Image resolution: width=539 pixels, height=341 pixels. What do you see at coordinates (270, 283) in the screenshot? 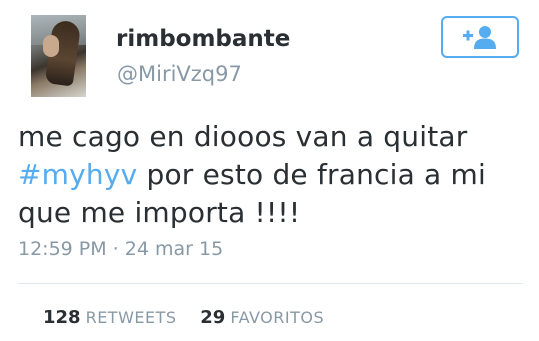
I see `divider` at bounding box center [270, 283].